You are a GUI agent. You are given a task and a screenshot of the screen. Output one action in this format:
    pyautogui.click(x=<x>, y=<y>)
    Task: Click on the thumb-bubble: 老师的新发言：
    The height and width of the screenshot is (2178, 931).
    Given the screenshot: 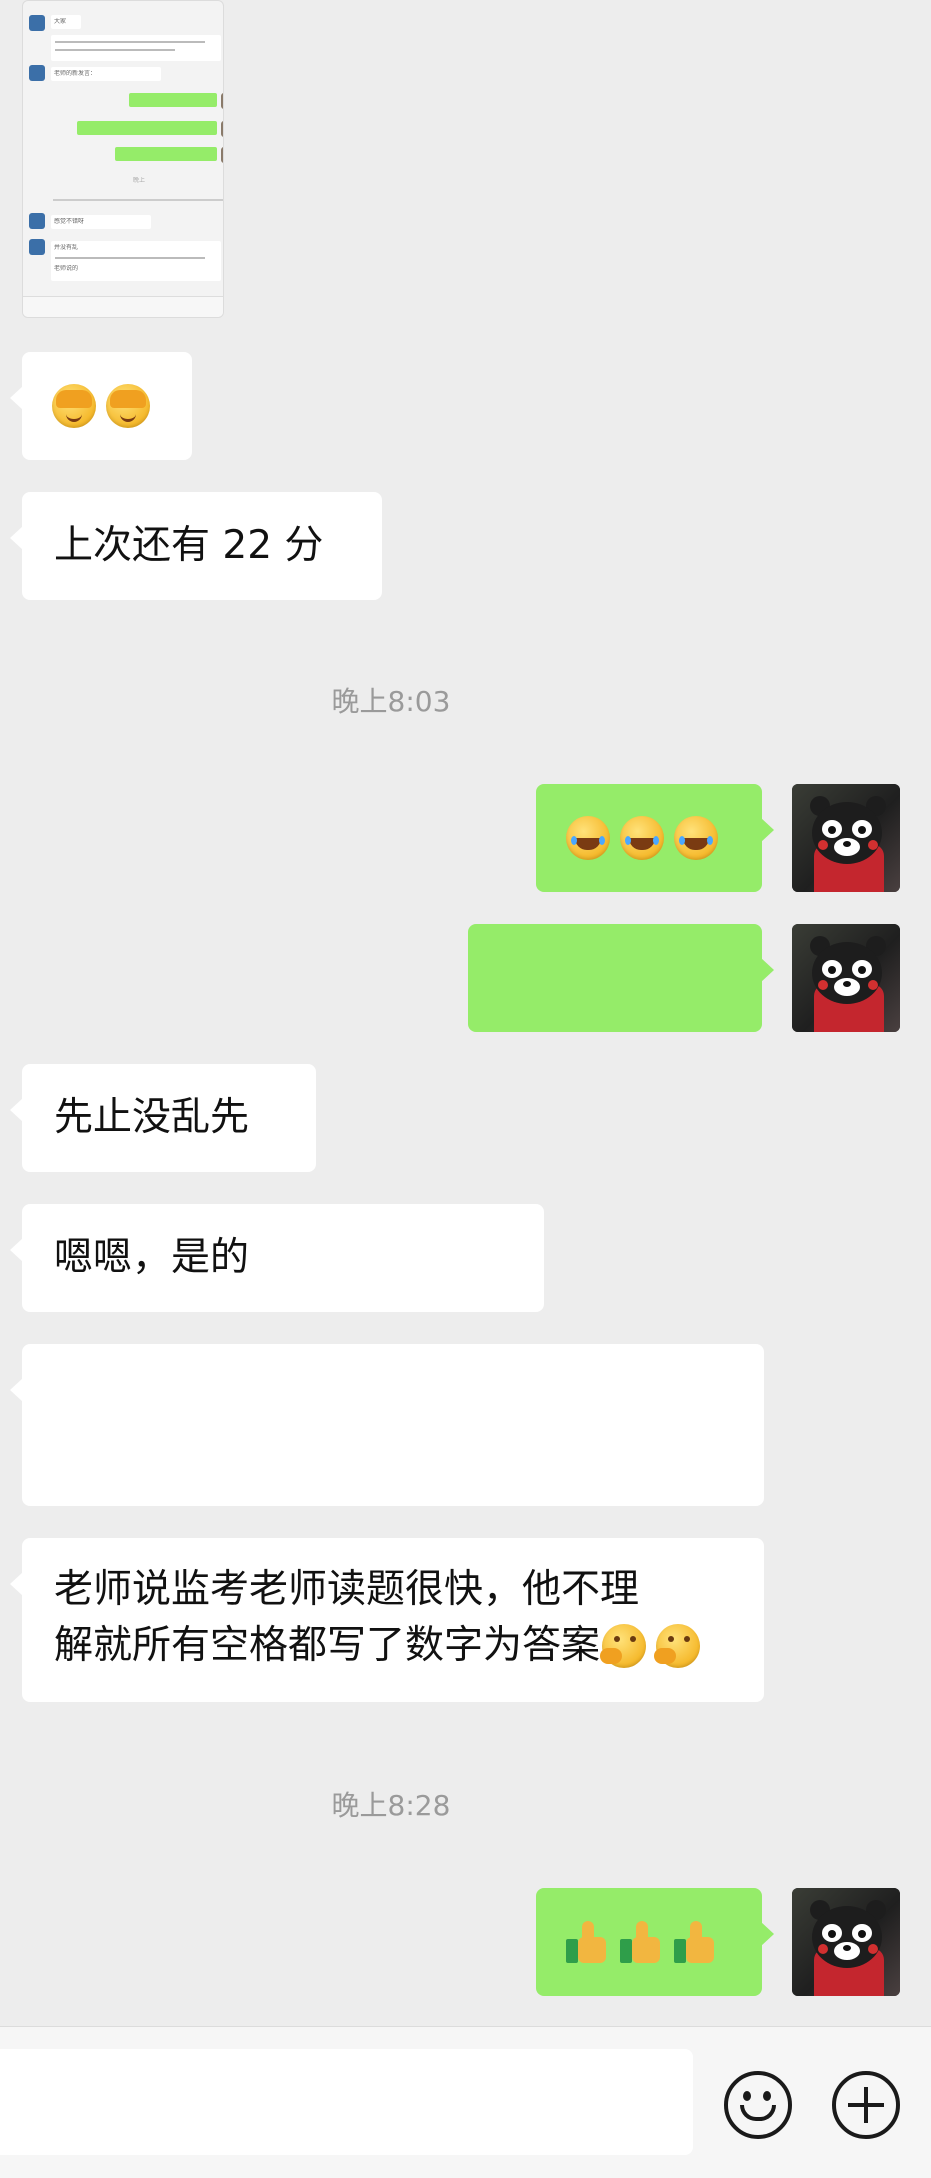 What is the action you would take?
    pyautogui.click(x=106, y=74)
    